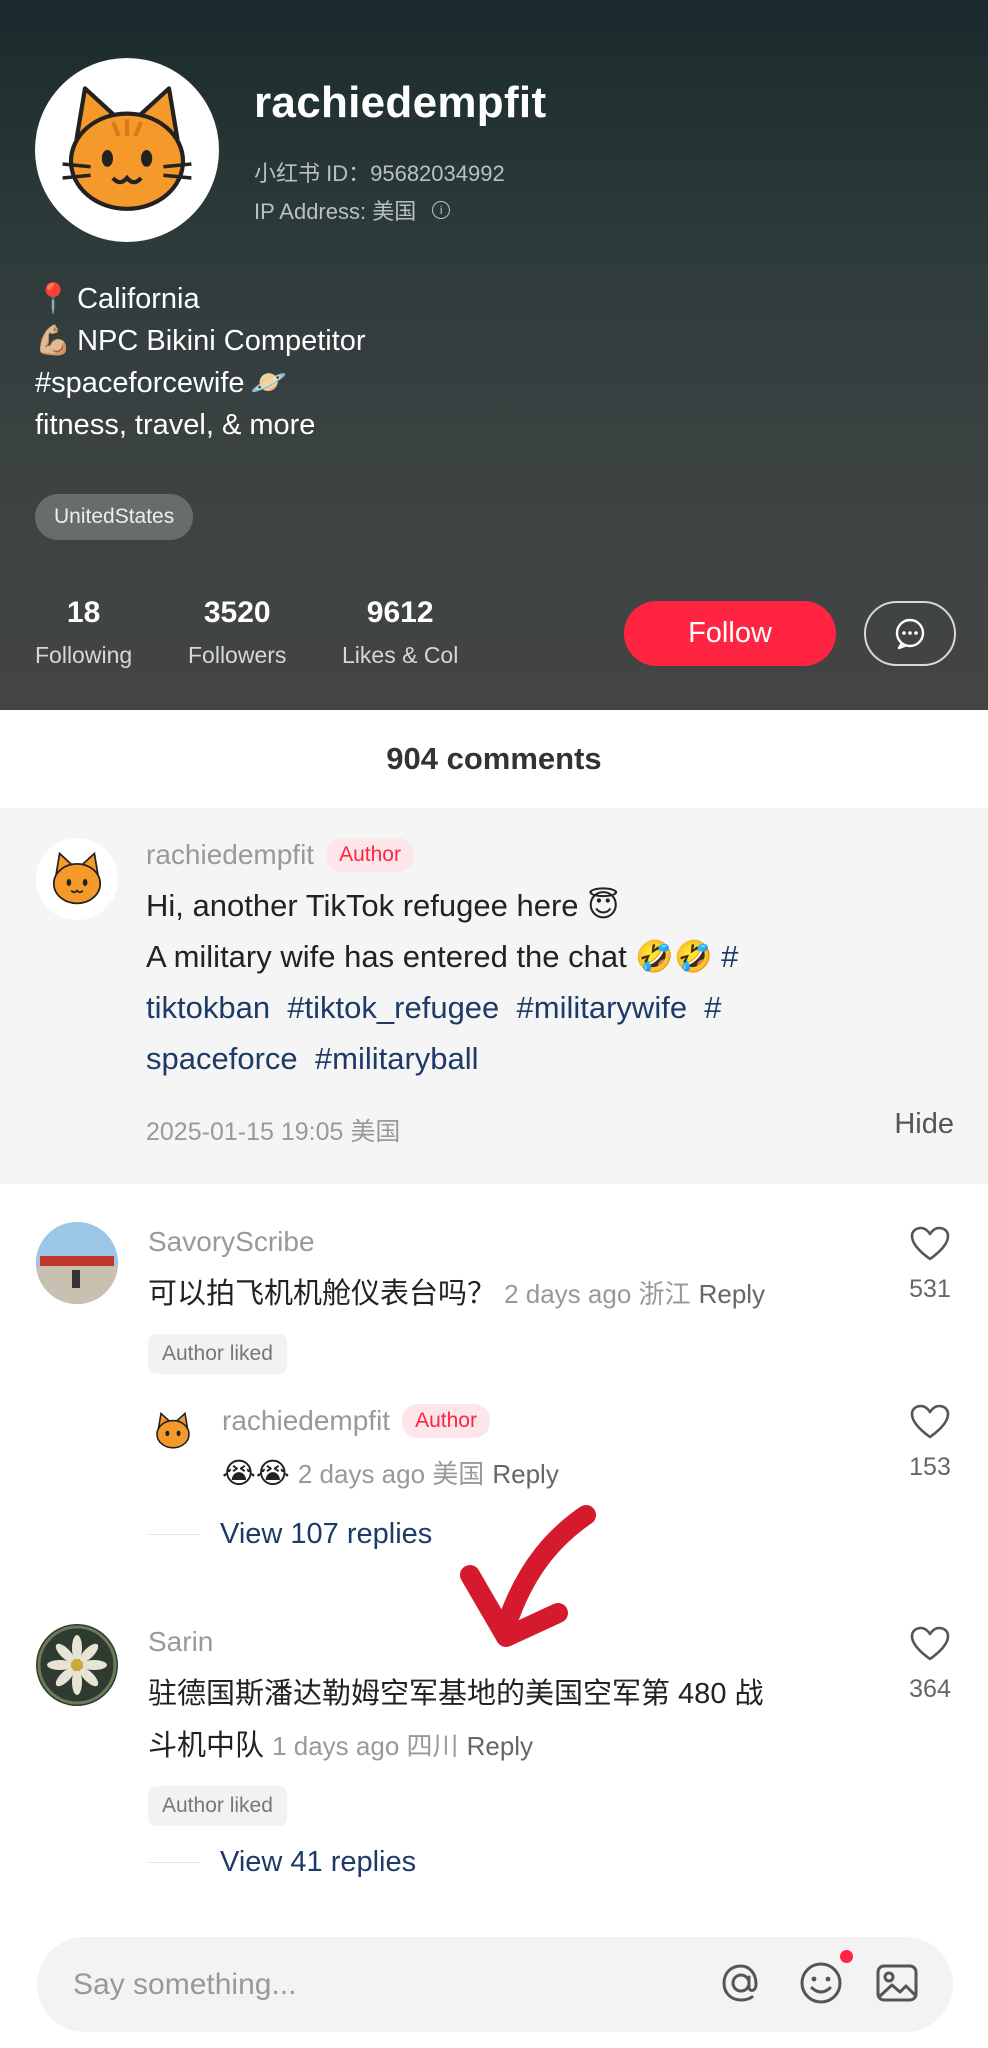  What do you see at coordinates (53, 341) in the screenshot?
I see `flexed-bicep-icon: 💪🏼` at bounding box center [53, 341].